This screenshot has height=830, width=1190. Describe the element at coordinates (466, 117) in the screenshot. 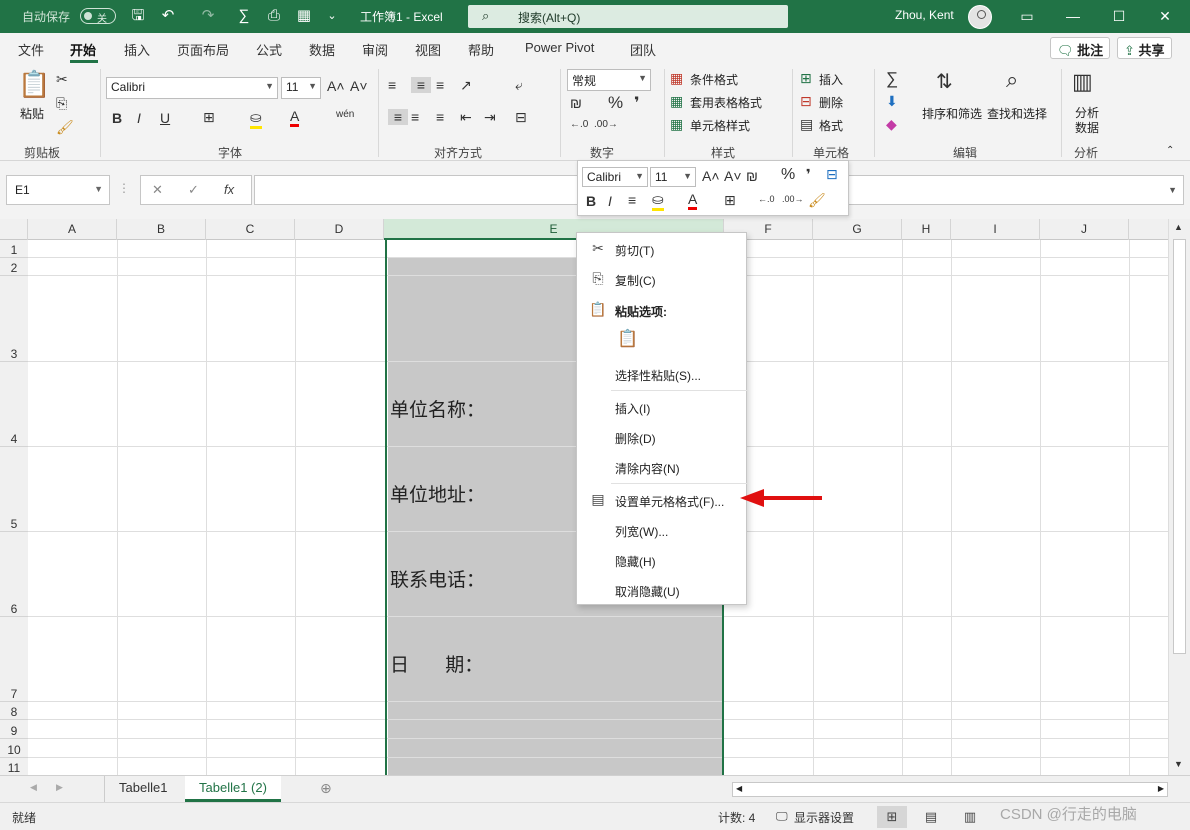

I see `decrease-indent-icon: ⇤` at that location.